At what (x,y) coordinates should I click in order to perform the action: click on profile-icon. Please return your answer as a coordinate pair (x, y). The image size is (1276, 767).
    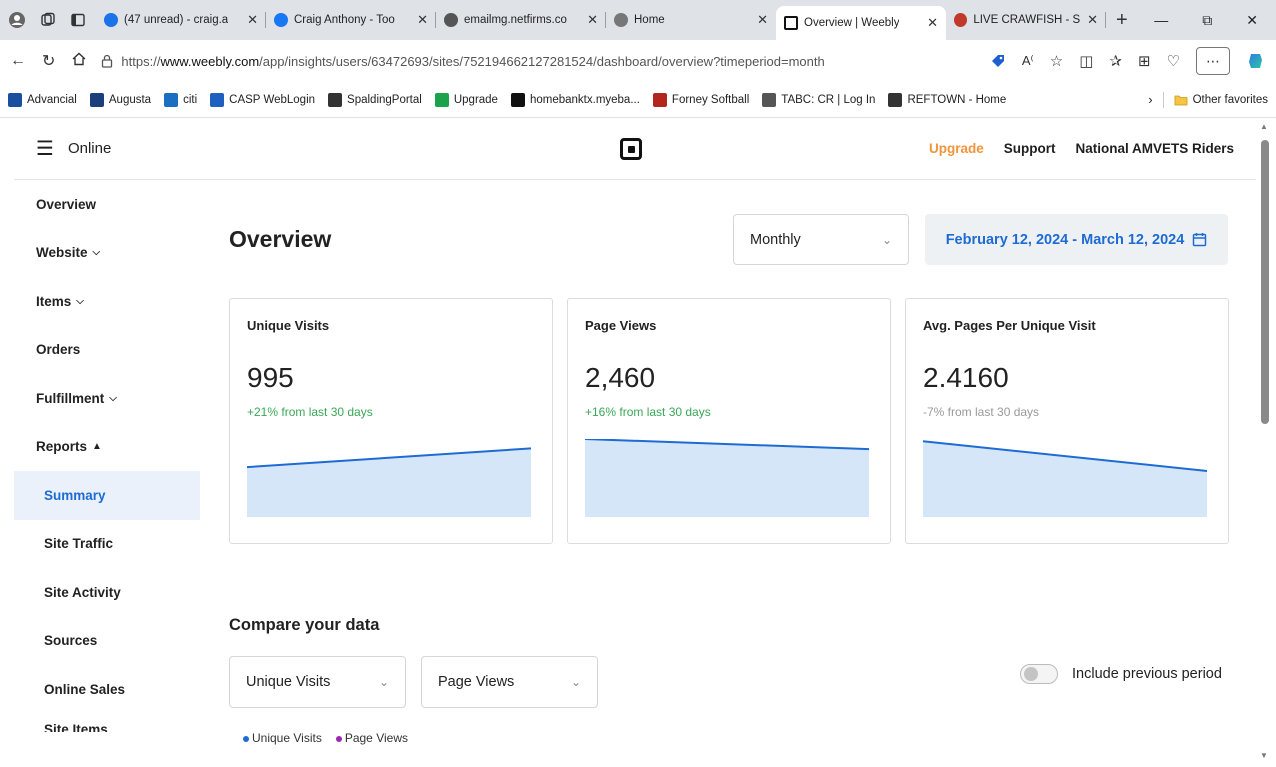
    Looking at the image, I should click on (17, 20).